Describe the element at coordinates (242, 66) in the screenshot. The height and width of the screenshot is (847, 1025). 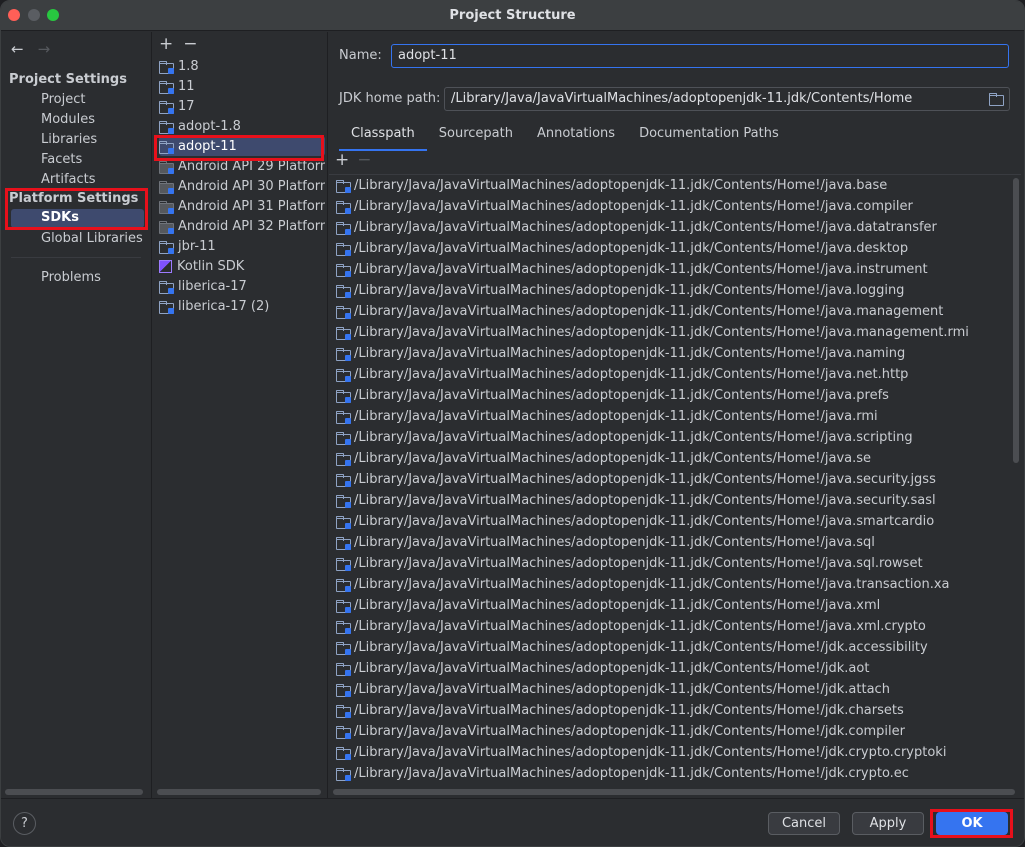
I see `sdk-item: 1.8` at that location.